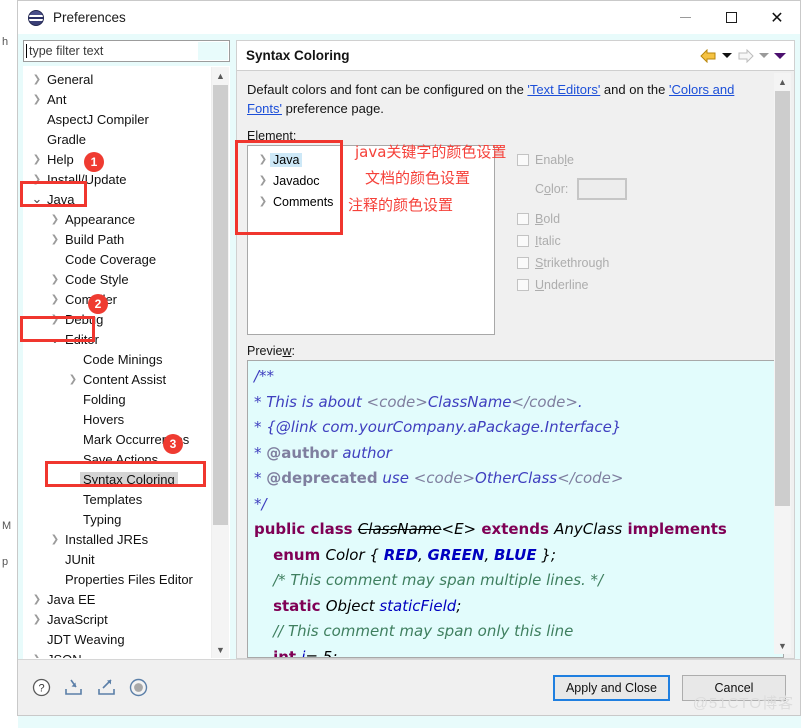 The width and height of the screenshot is (801, 728). Describe the element at coordinates (118, 299) in the screenshot. I see `sidebar-item-compiler: ❯Compiler` at that location.